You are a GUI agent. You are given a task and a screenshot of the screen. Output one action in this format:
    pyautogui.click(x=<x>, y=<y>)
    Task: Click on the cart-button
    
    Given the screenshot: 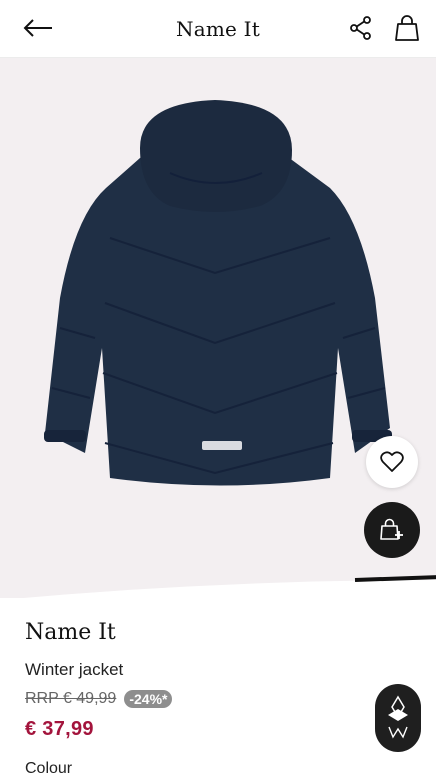 What is the action you would take?
    pyautogui.click(x=407, y=28)
    